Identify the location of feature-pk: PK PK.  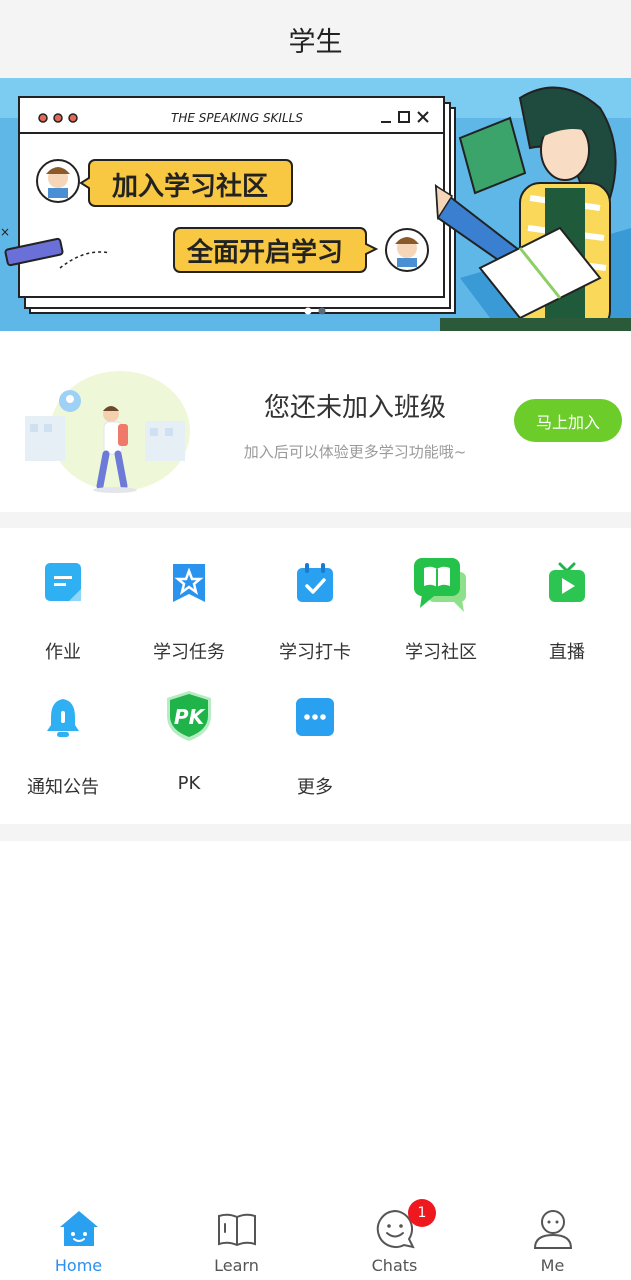
(189, 728).